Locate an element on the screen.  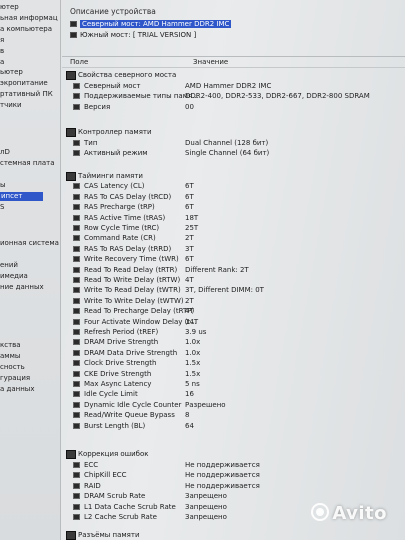
property-row: Тип Dual Channel (128 бит) is located at coordinates (233, 143).